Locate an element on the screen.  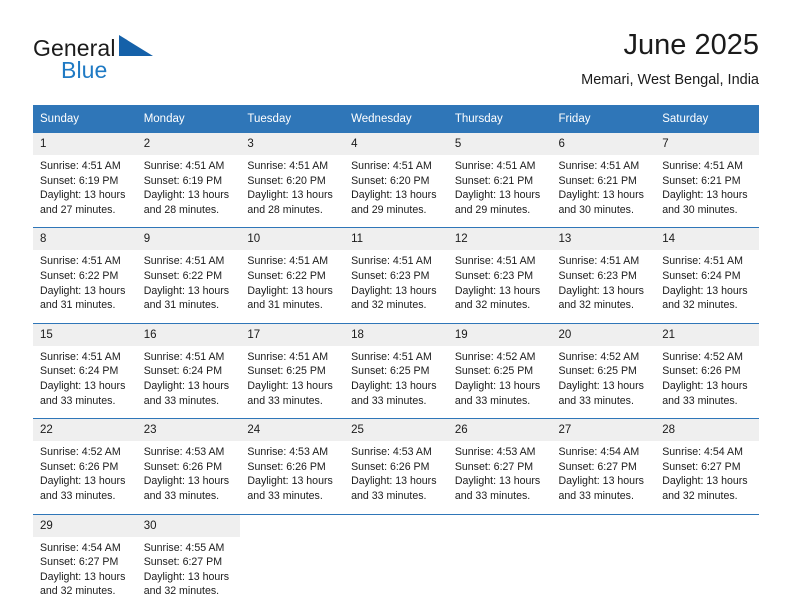
weekday-header-thursday: Thursday is located at coordinates (499, 119).